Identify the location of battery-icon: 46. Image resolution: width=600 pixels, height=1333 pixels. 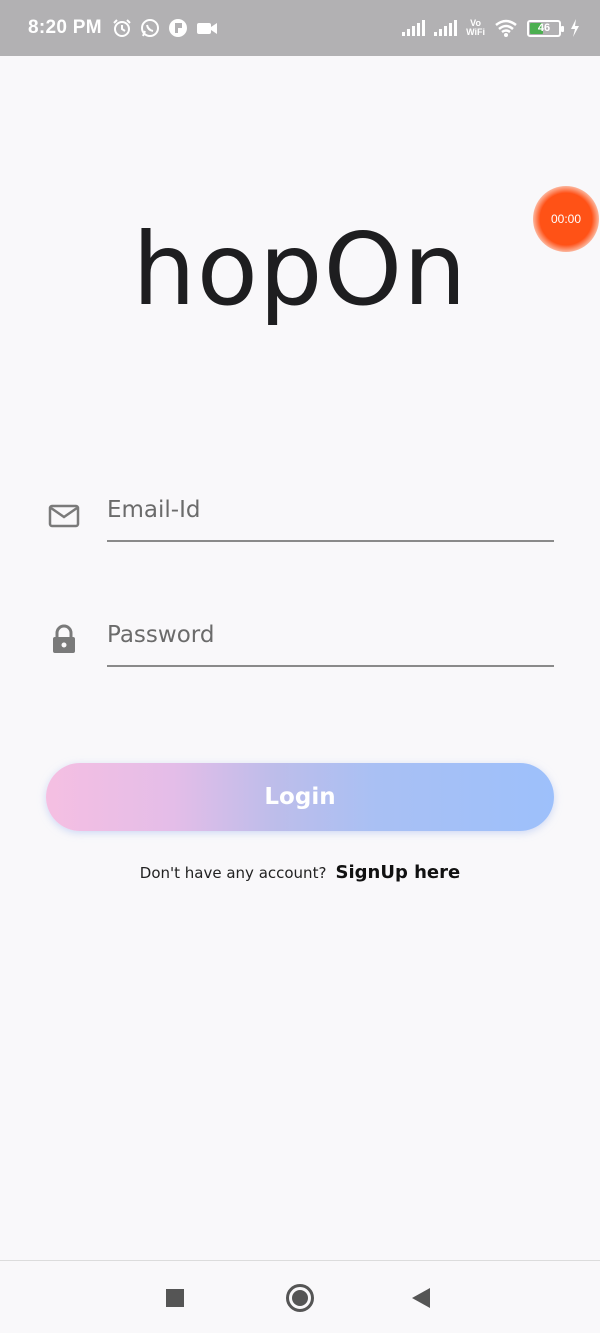
(545, 28).